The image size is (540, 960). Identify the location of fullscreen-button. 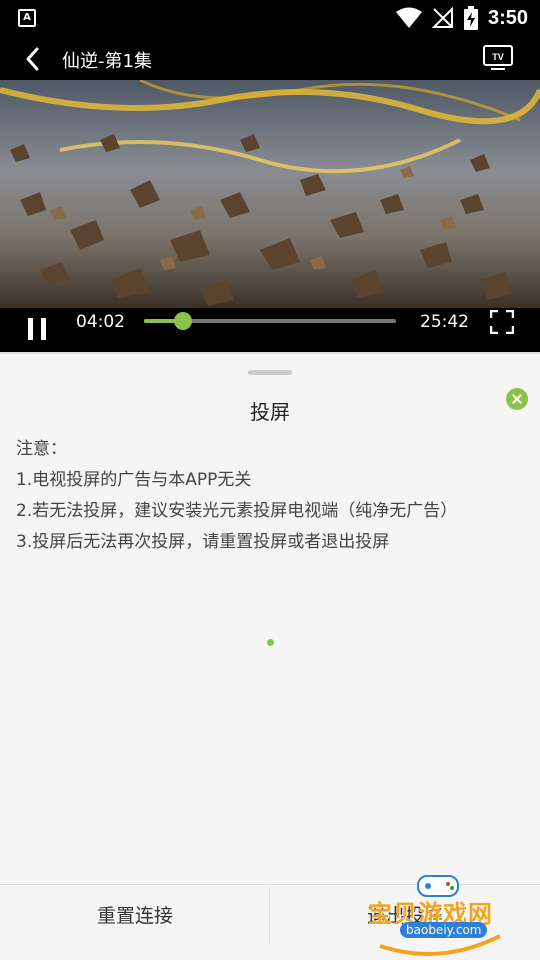
(502, 322).